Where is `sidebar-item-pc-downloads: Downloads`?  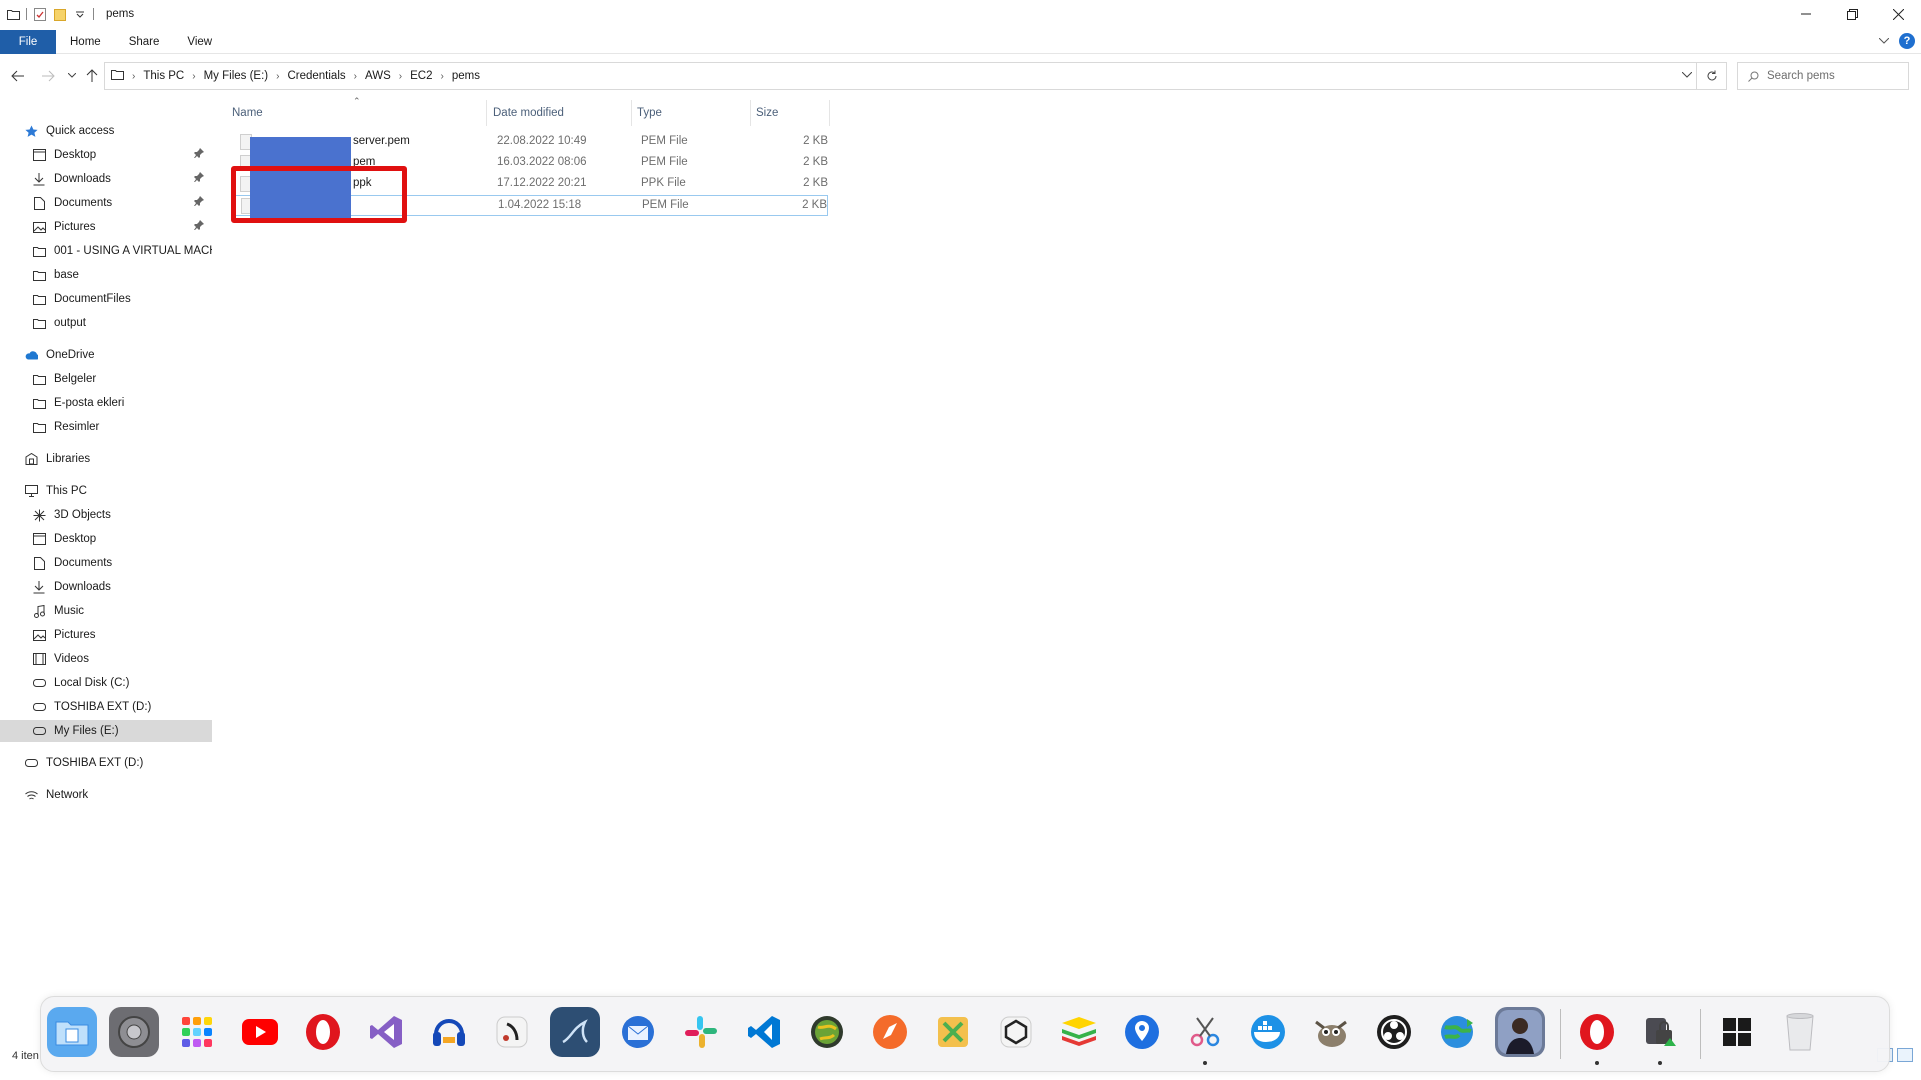
sidebar-item-pc-downloads: Downloads is located at coordinates (122, 587).